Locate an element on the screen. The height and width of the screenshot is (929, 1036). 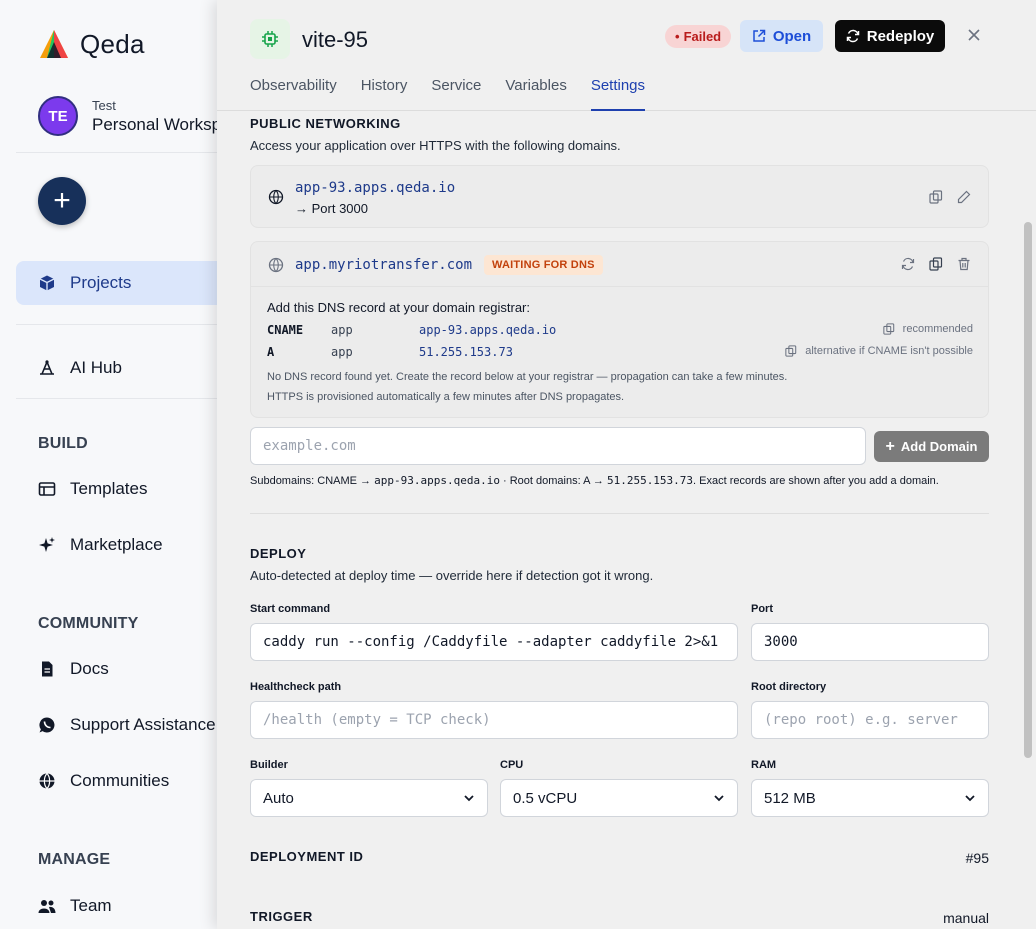
avatar: TE is located at coordinates (58, 116).